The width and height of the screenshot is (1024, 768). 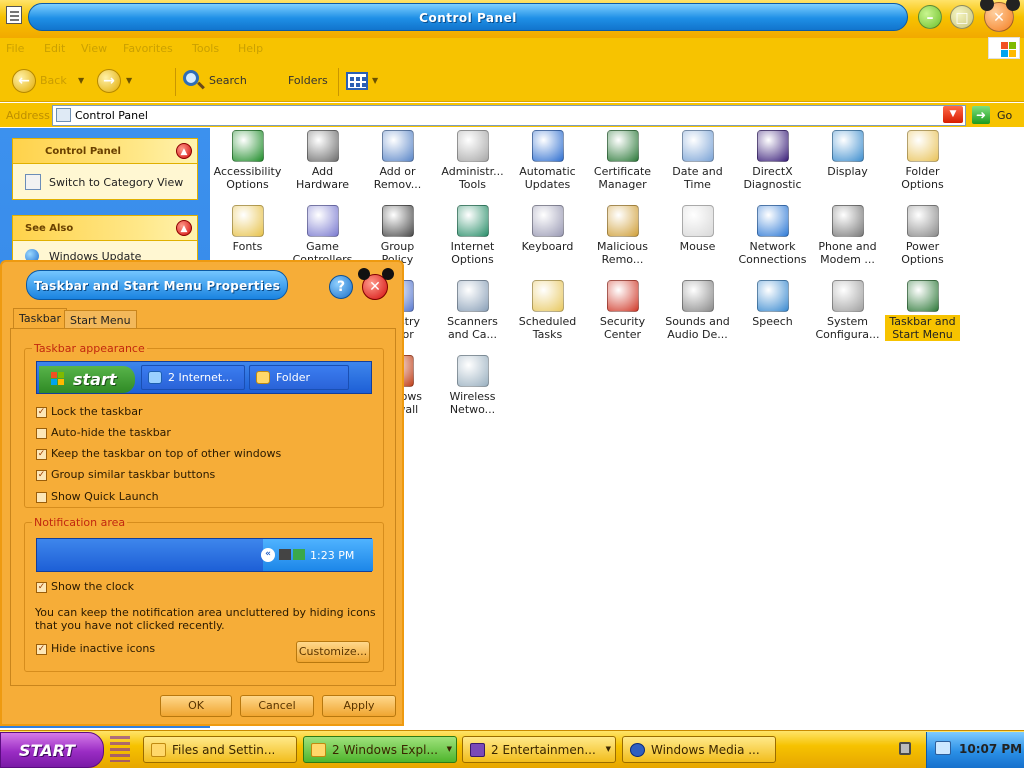 What do you see at coordinates (24, 81) in the screenshot?
I see `back-icon: ←` at bounding box center [24, 81].